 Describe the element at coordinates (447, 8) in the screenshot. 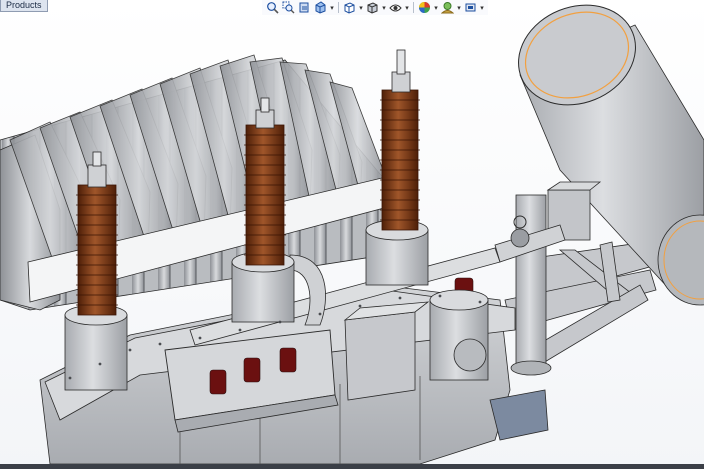

I see `apply-scene-icon` at that location.